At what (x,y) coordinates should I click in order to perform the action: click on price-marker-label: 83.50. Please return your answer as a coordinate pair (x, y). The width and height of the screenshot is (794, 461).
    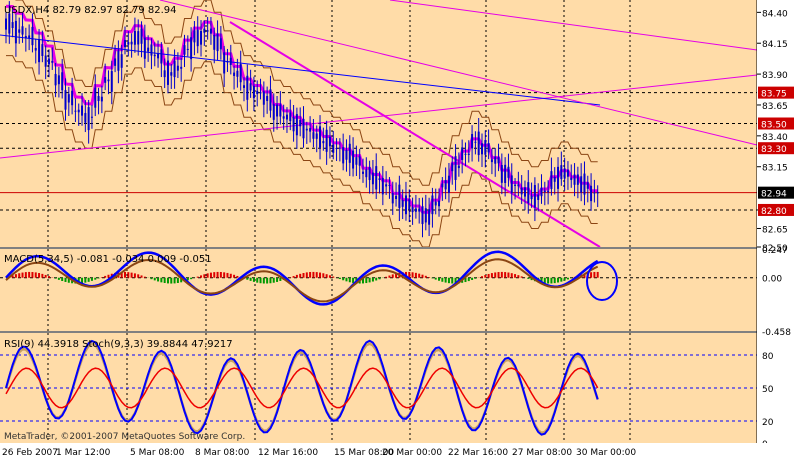
    Looking at the image, I should click on (774, 126).